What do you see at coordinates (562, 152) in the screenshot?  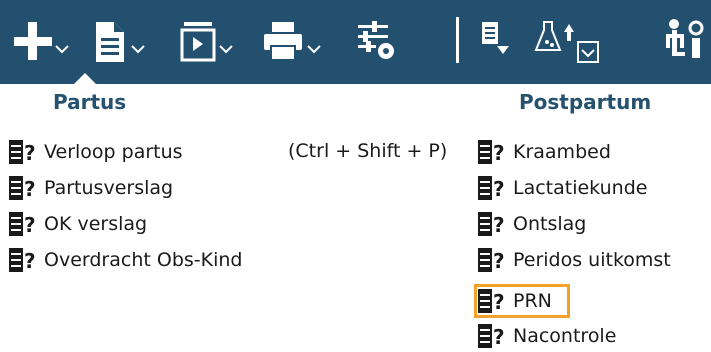 I see `menu-item-label: Kraambed` at bounding box center [562, 152].